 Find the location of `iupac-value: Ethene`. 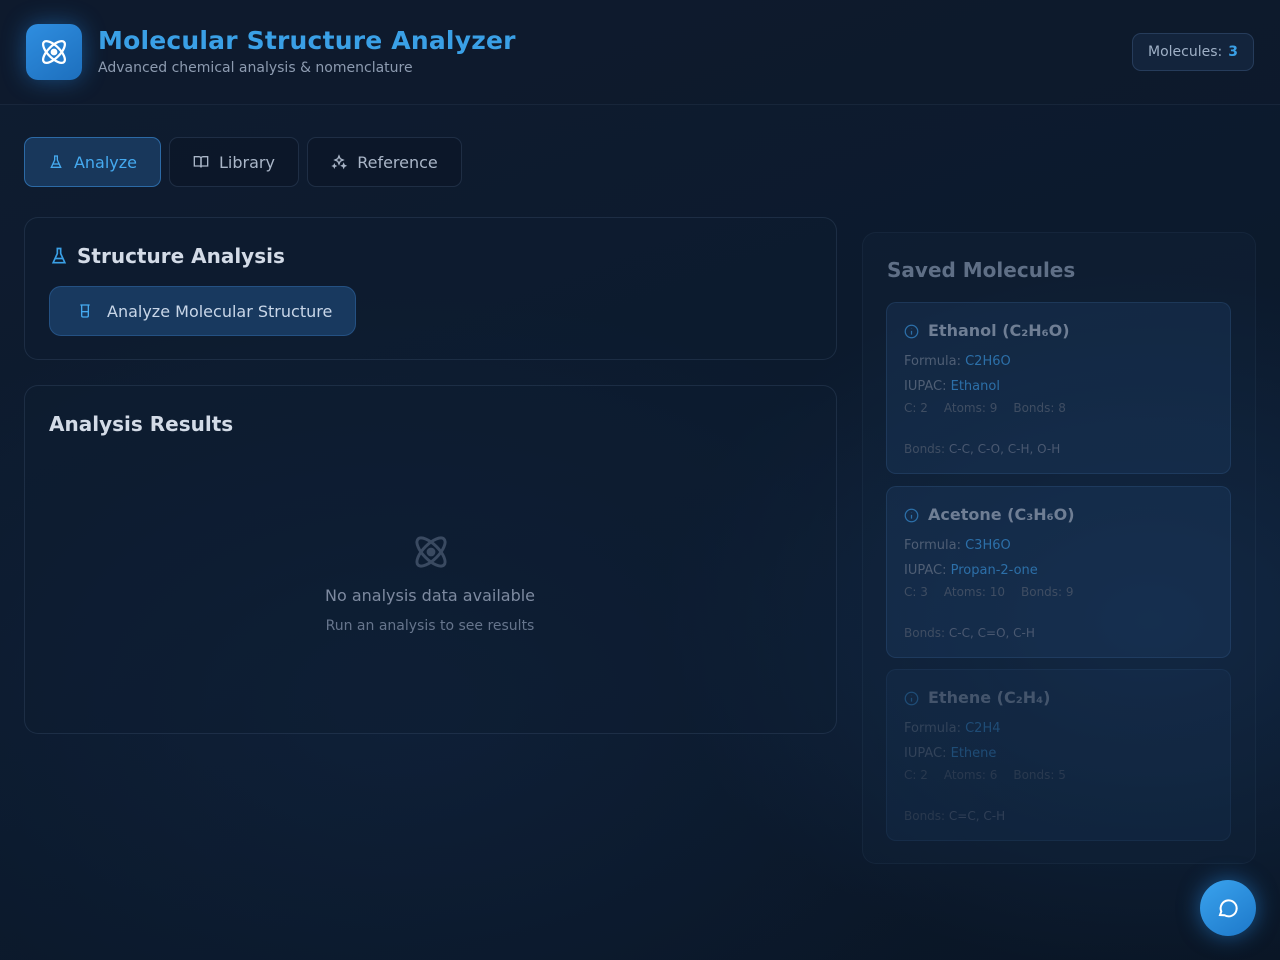

iupac-value: Ethene is located at coordinates (973, 753).